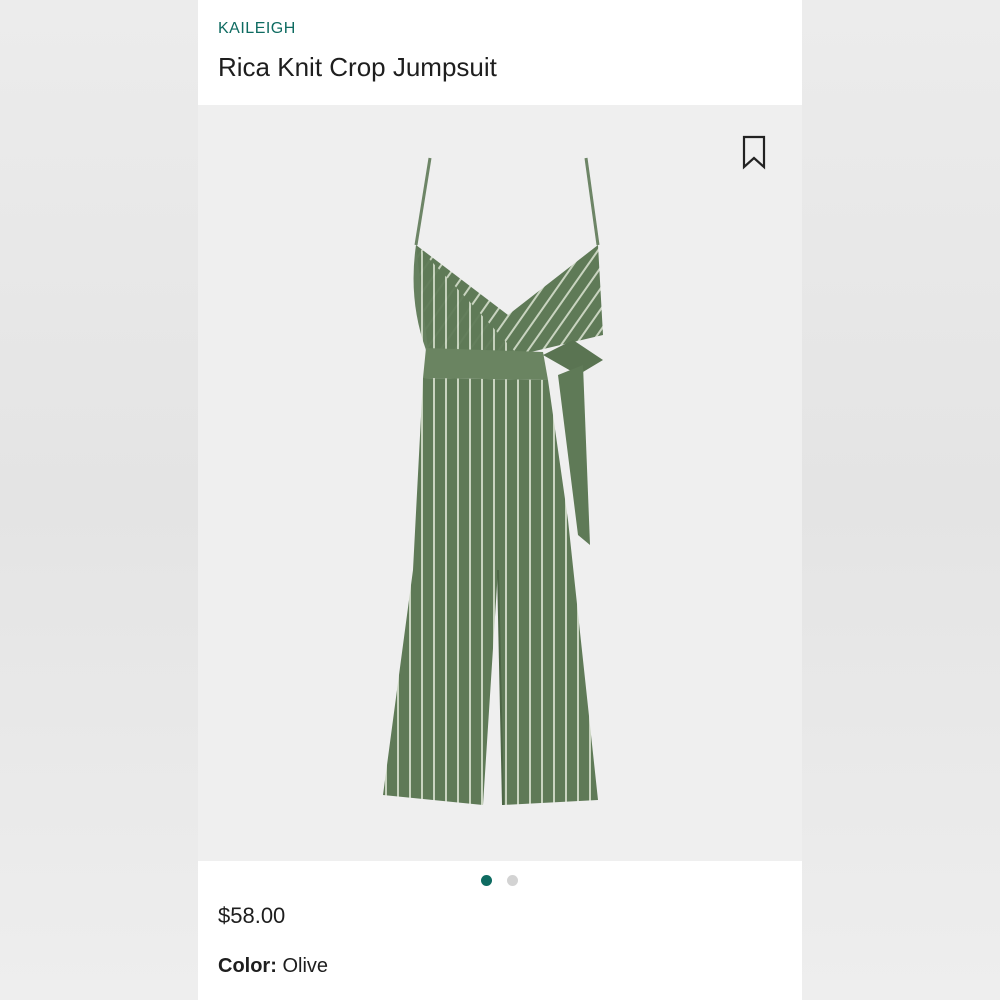 This screenshot has height=1000, width=1000. I want to click on bookmark-icon, so click(754, 152).